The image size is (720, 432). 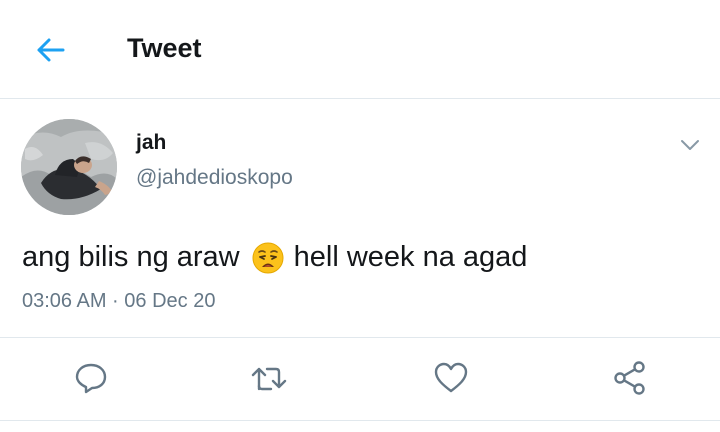 I want to click on tweet-text: ang bilis ng araw hell week na agad, so click(x=274, y=257).